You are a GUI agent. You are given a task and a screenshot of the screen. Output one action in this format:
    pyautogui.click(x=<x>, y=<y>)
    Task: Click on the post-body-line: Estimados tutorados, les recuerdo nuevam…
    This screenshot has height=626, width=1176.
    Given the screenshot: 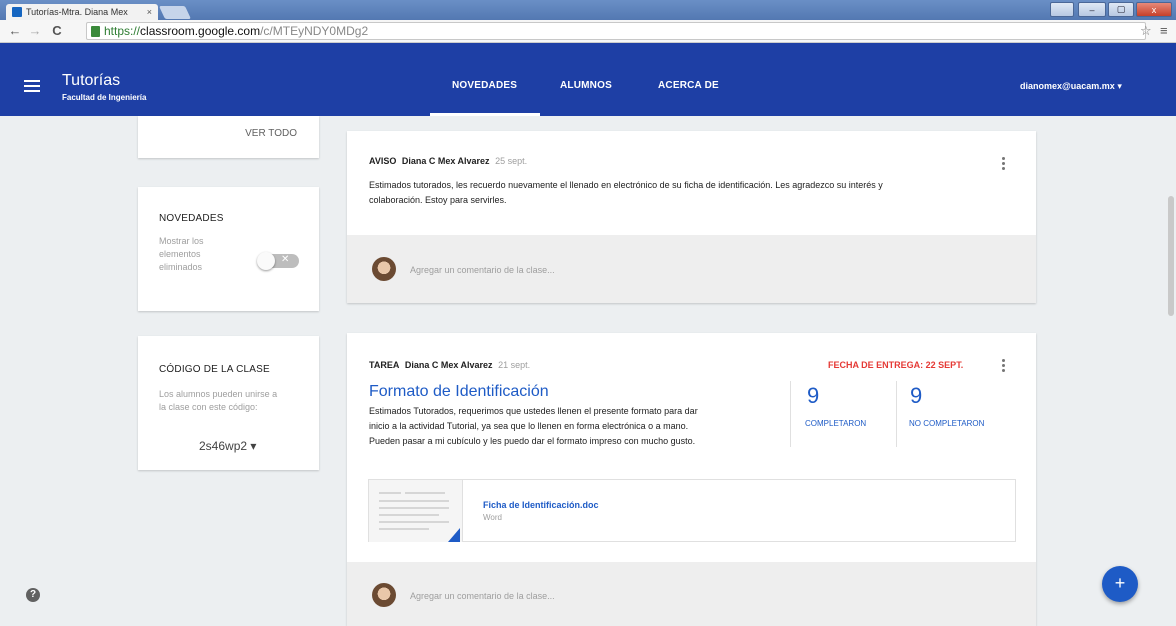 What is the action you would take?
    pyautogui.click(x=626, y=185)
    